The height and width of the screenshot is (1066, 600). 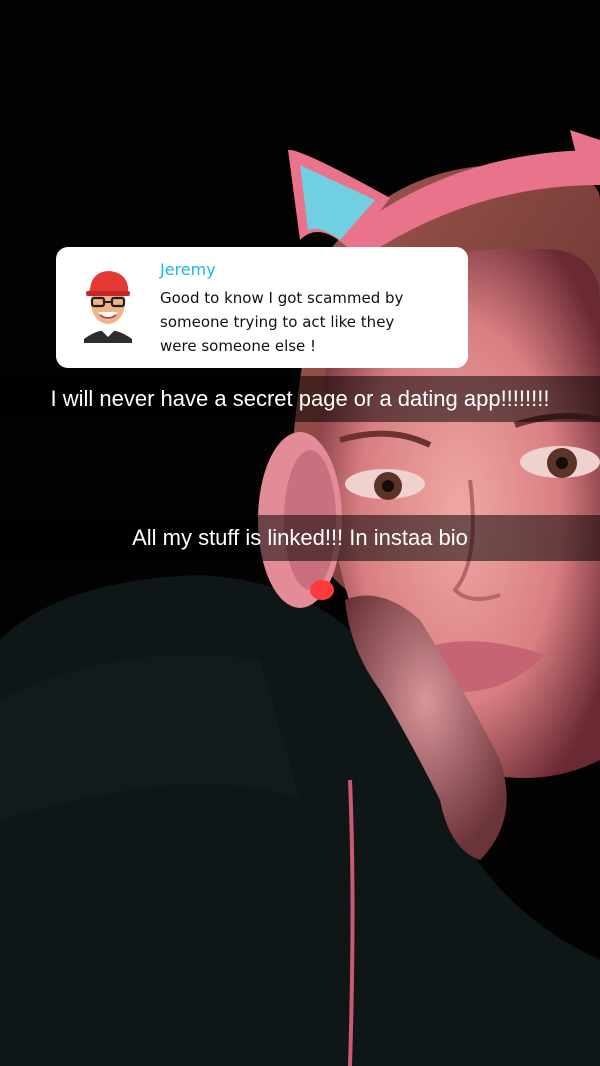 I want to click on caption-bar: All my stuff is linked!!! In instaa bio, so click(x=300, y=538).